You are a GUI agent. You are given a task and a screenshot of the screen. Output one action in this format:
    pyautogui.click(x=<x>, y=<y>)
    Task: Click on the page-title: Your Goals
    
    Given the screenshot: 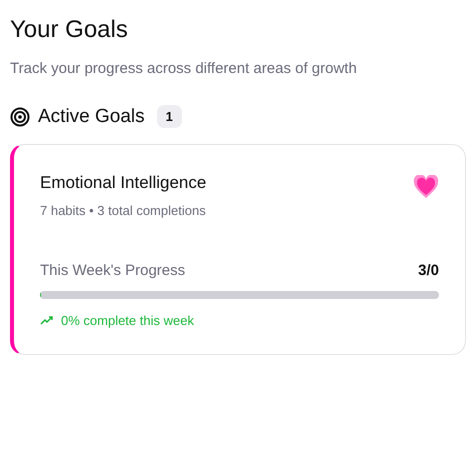 What is the action you would take?
    pyautogui.click(x=69, y=30)
    